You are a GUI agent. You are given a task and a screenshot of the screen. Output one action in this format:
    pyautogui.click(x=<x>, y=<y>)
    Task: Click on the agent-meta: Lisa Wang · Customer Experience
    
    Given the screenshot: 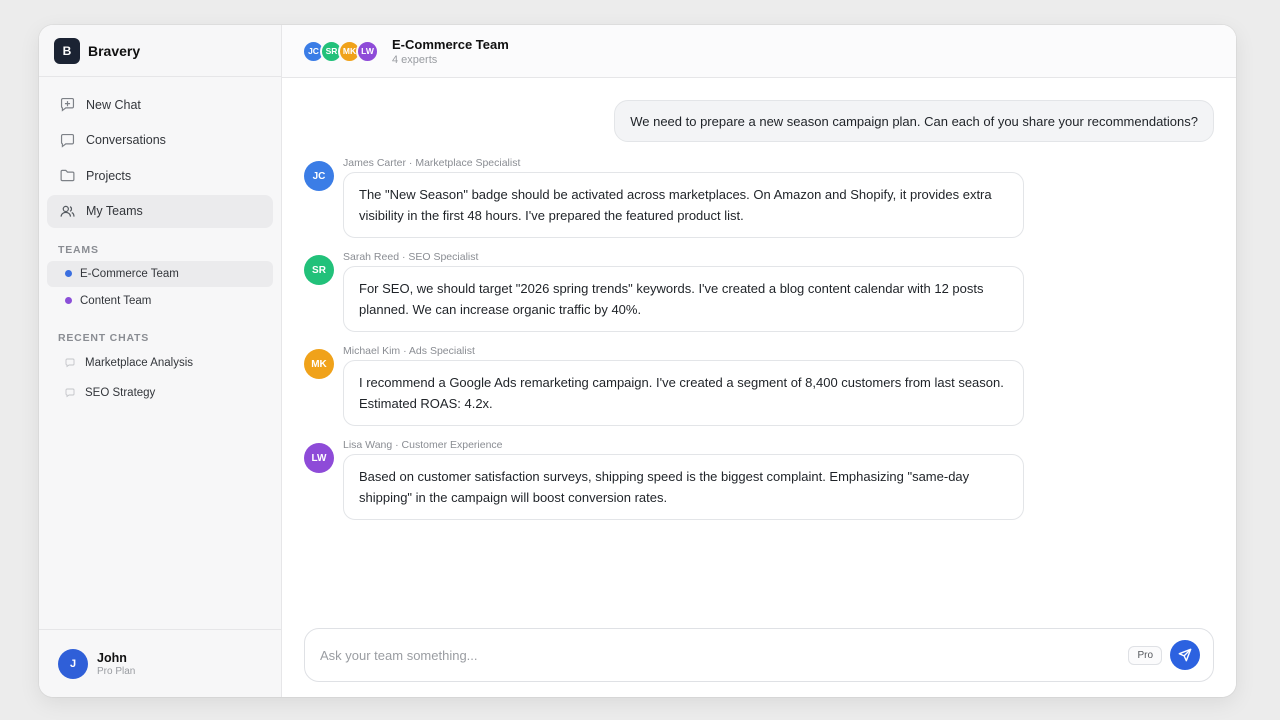 What is the action you would take?
    pyautogui.click(x=423, y=445)
    